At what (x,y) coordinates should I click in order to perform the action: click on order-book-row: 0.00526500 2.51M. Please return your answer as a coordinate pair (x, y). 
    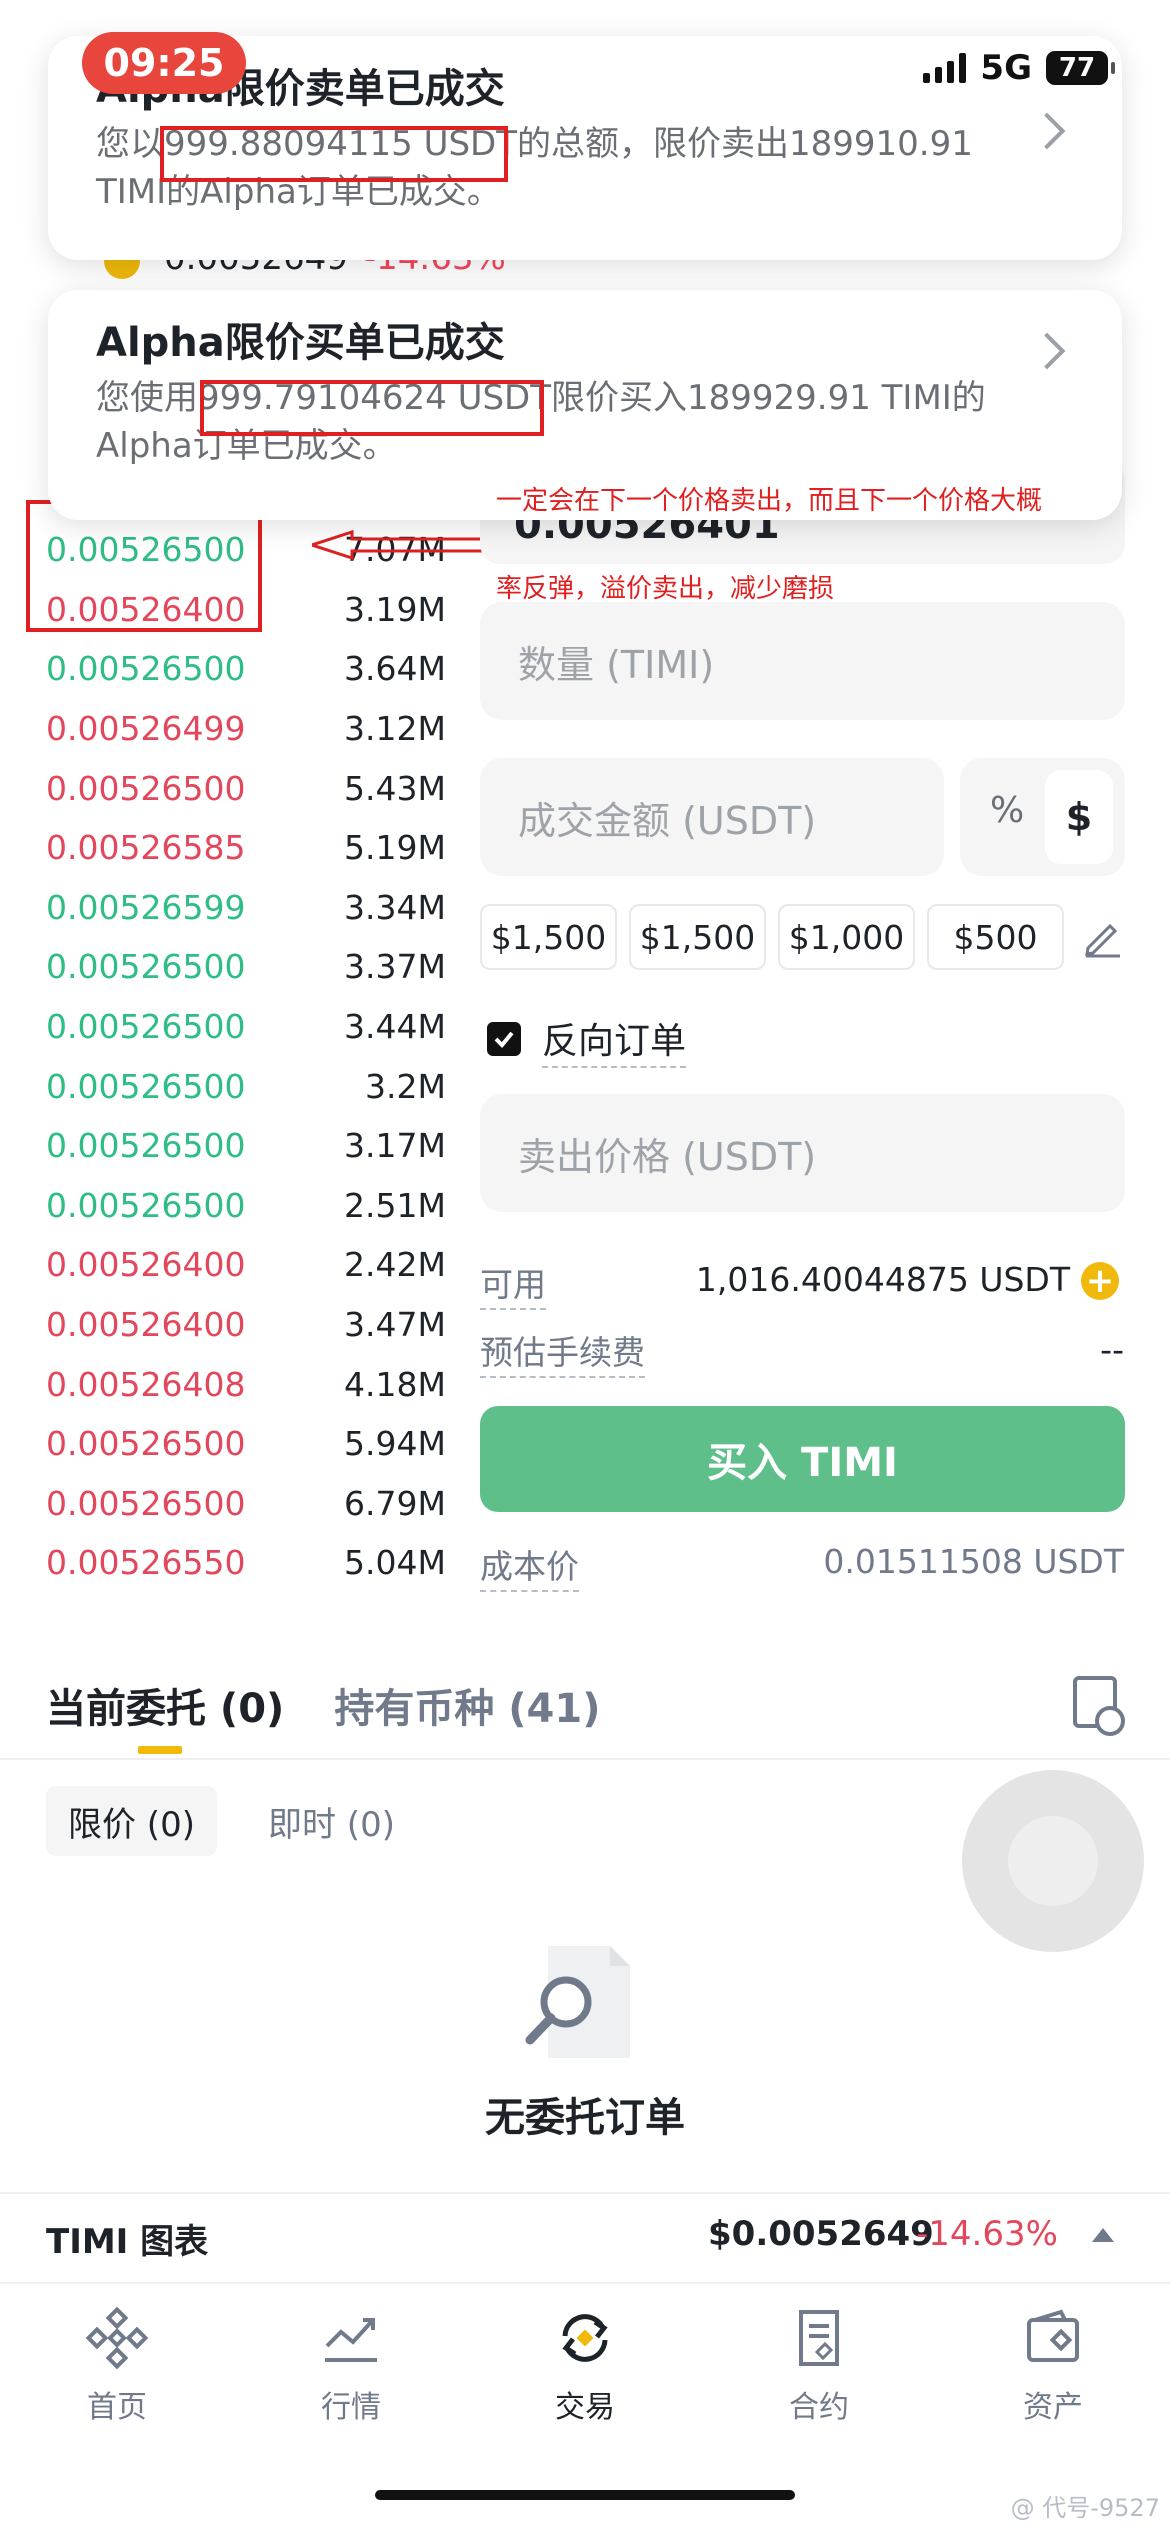
    Looking at the image, I should click on (246, 1206).